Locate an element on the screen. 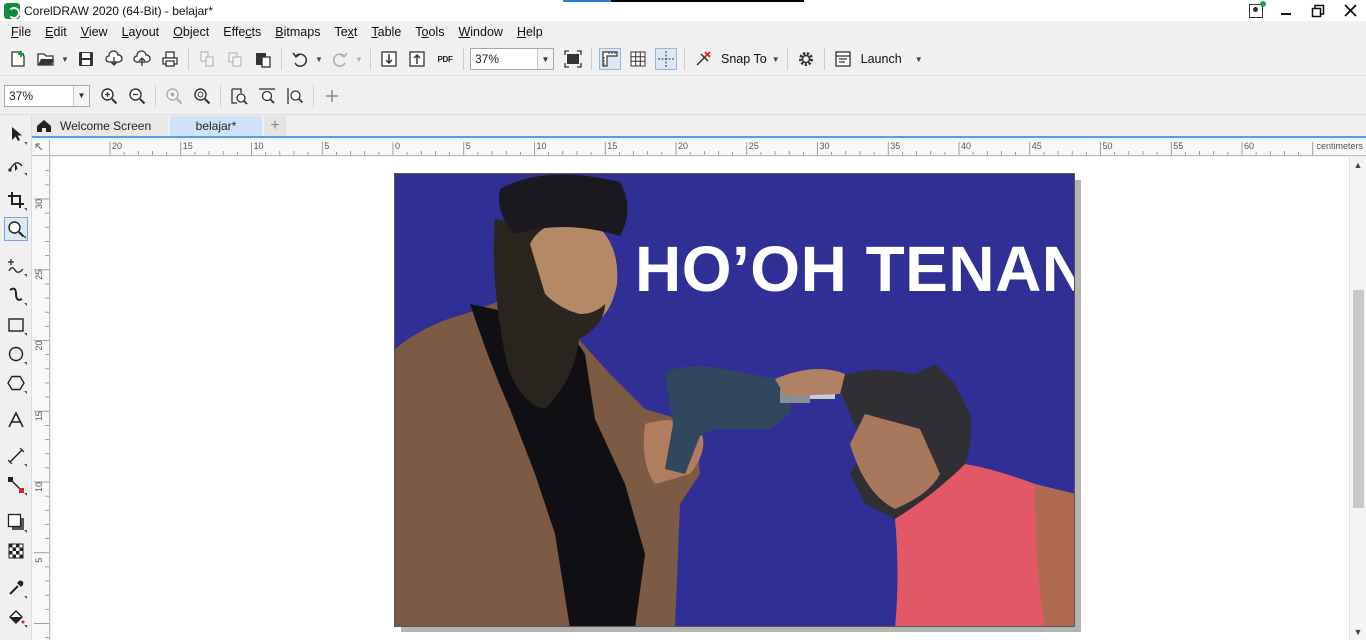 The image size is (1366, 640). menu-tools: Tools is located at coordinates (429, 32).